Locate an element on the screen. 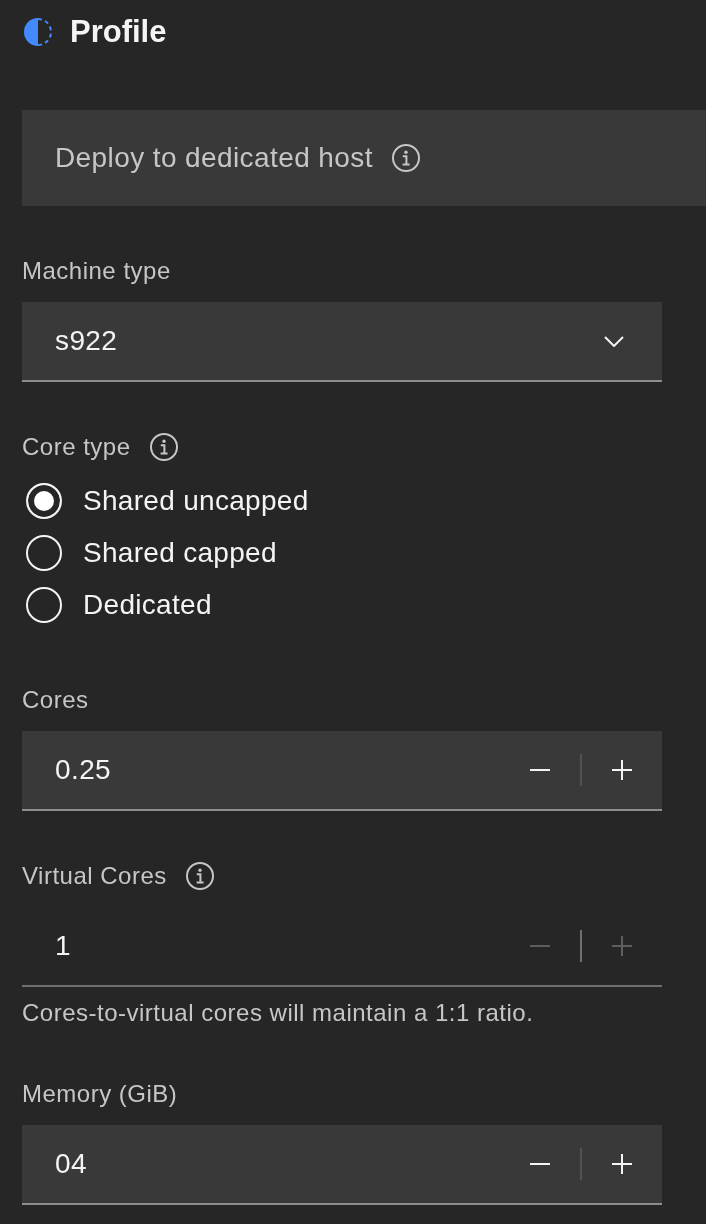 Image resolution: width=706 pixels, height=1224 pixels. dropdown-field: s922 is located at coordinates (342, 342).